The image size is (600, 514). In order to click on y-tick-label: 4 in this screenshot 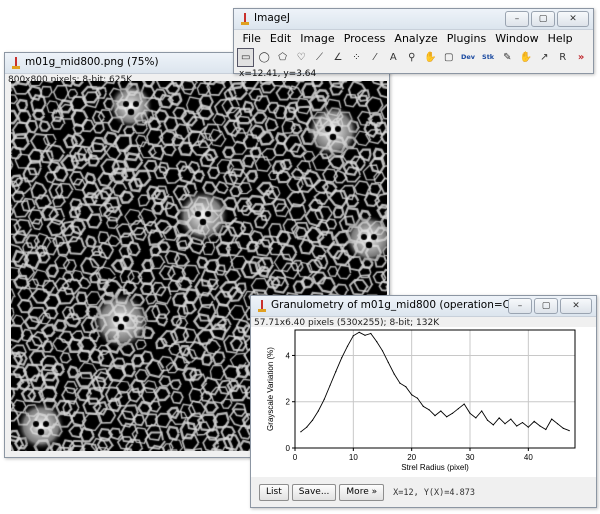, I will do `click(288, 355)`.